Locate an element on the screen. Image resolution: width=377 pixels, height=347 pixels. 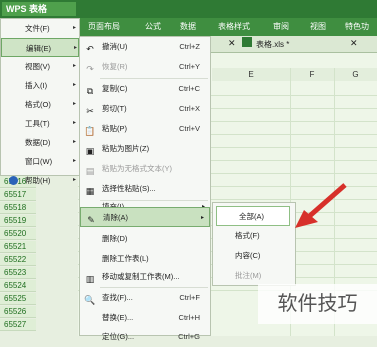
menu-item-clear: ✎ 清除(A) ▸ is located at coordinates (145, 217).